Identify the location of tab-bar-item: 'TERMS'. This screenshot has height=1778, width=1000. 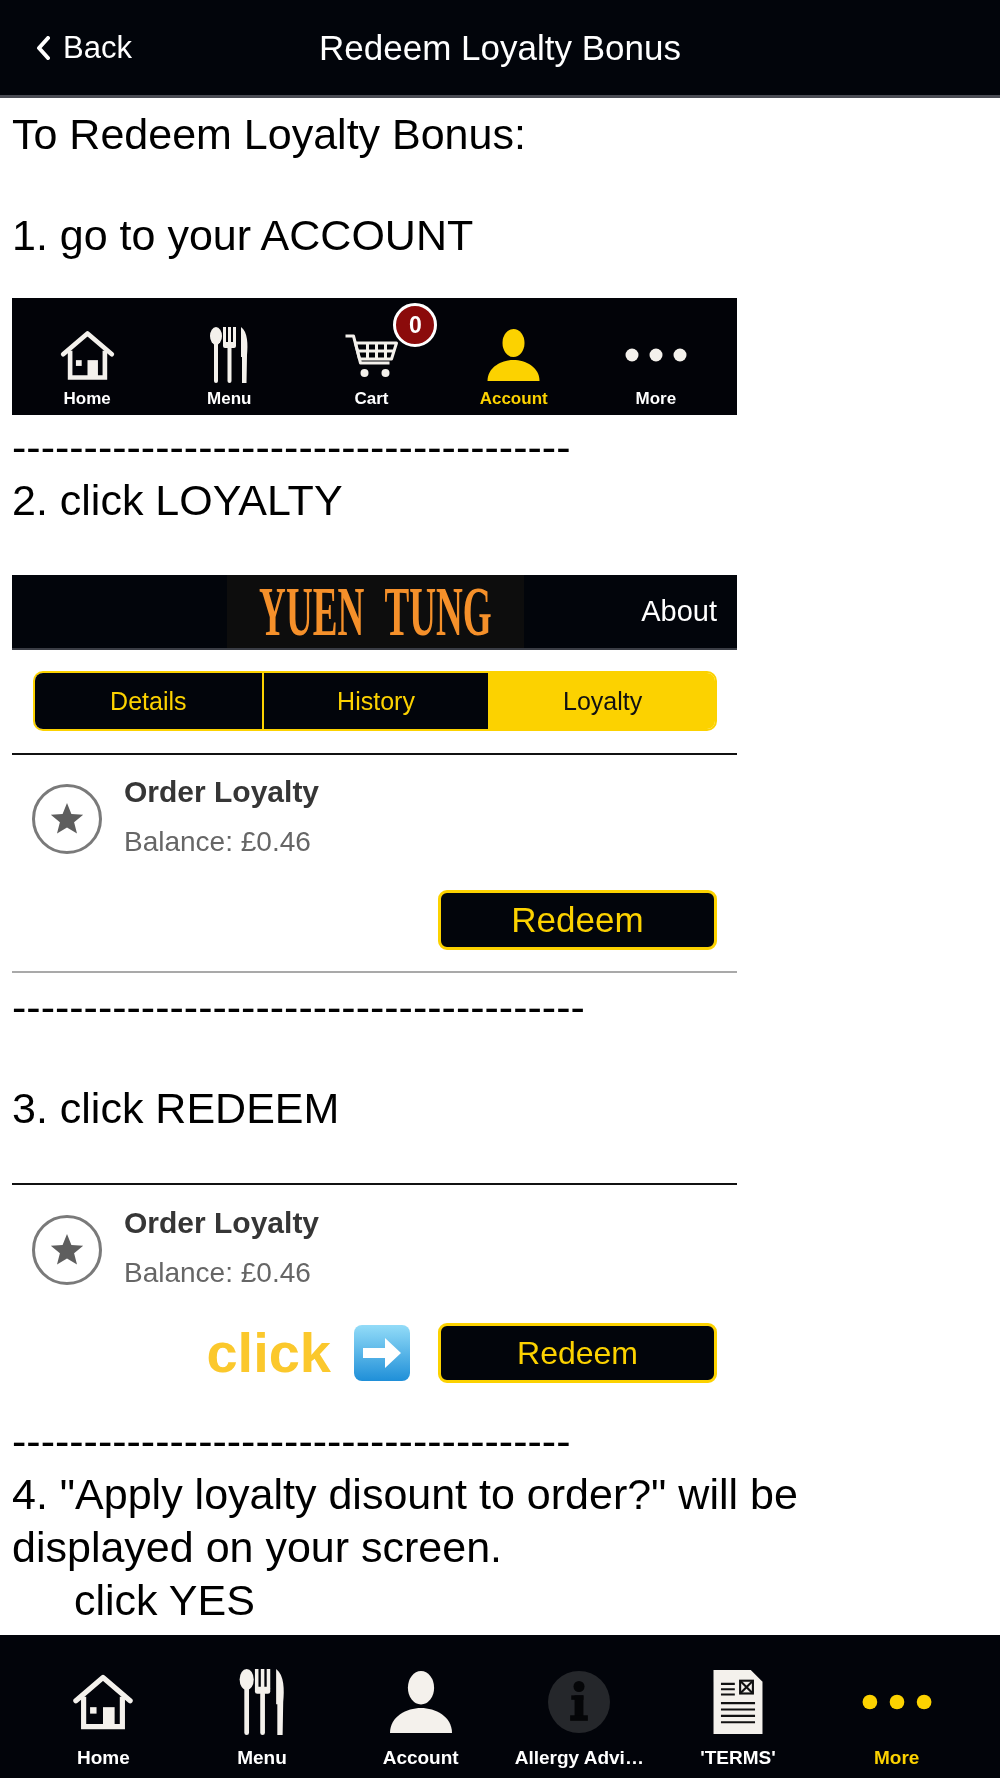
(738, 1706).